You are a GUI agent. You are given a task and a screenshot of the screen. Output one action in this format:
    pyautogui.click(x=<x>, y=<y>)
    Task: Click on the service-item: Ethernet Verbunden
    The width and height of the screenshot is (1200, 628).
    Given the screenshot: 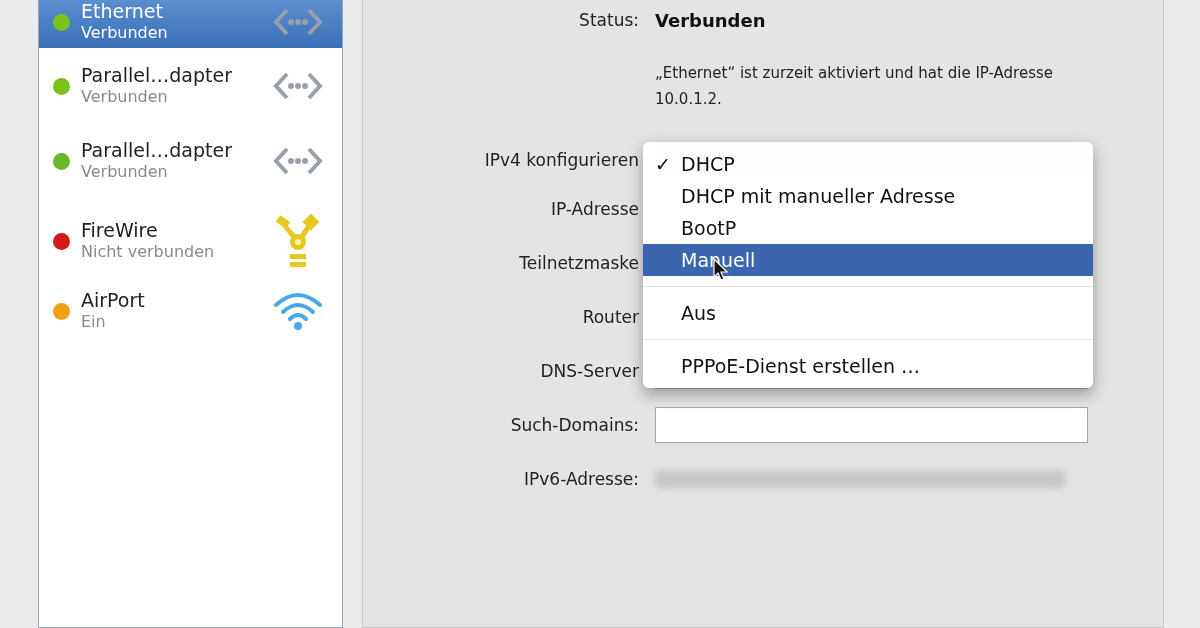 What is the action you would take?
    pyautogui.click(x=190, y=24)
    